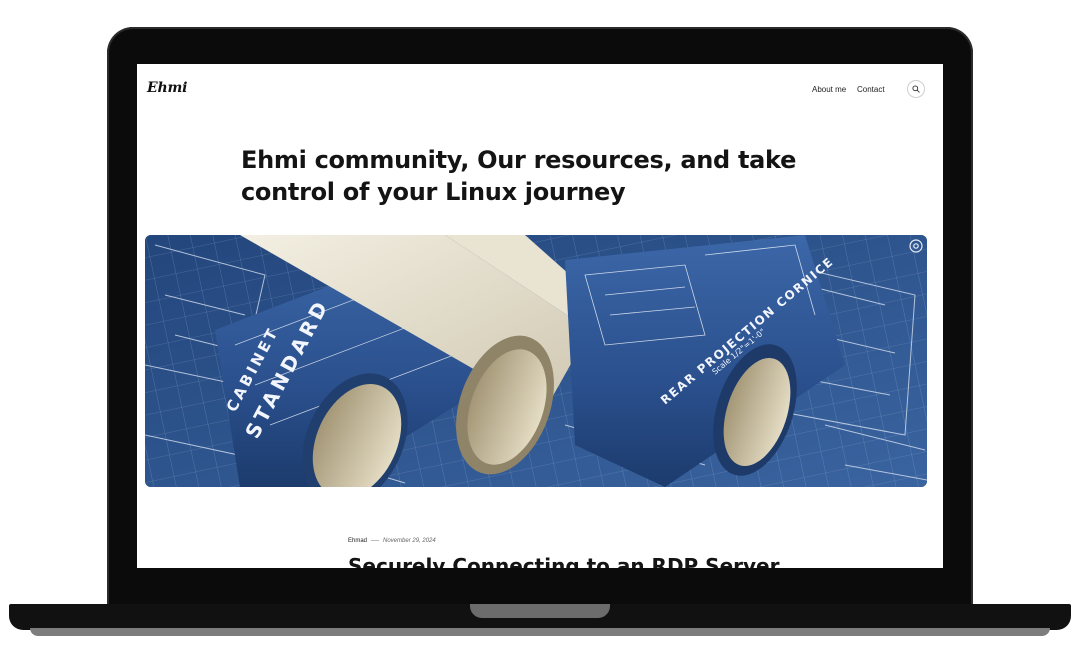  What do you see at coordinates (375, 540) in the screenshot?
I see `meta-separator` at bounding box center [375, 540].